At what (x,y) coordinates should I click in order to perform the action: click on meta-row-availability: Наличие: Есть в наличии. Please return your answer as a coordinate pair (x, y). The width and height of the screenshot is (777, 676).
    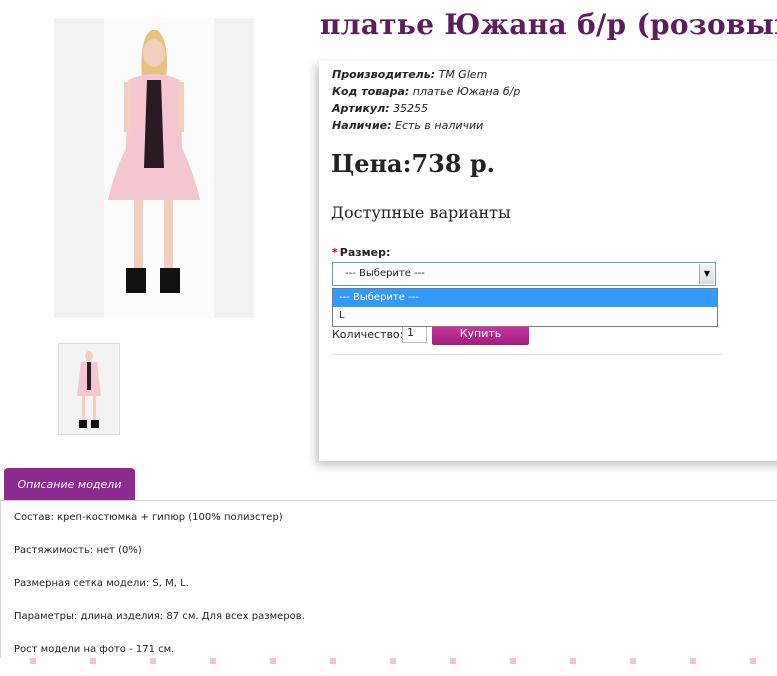
    Looking at the image, I should click on (408, 125).